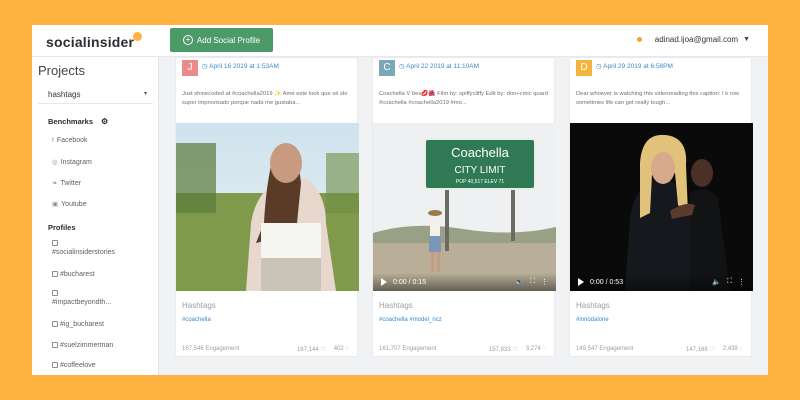 The width and height of the screenshot is (800, 400). What do you see at coordinates (661, 282) in the screenshot?
I see `video-controls: 0:00 / 0:53 🔈 ⛶ ⋮` at bounding box center [661, 282].